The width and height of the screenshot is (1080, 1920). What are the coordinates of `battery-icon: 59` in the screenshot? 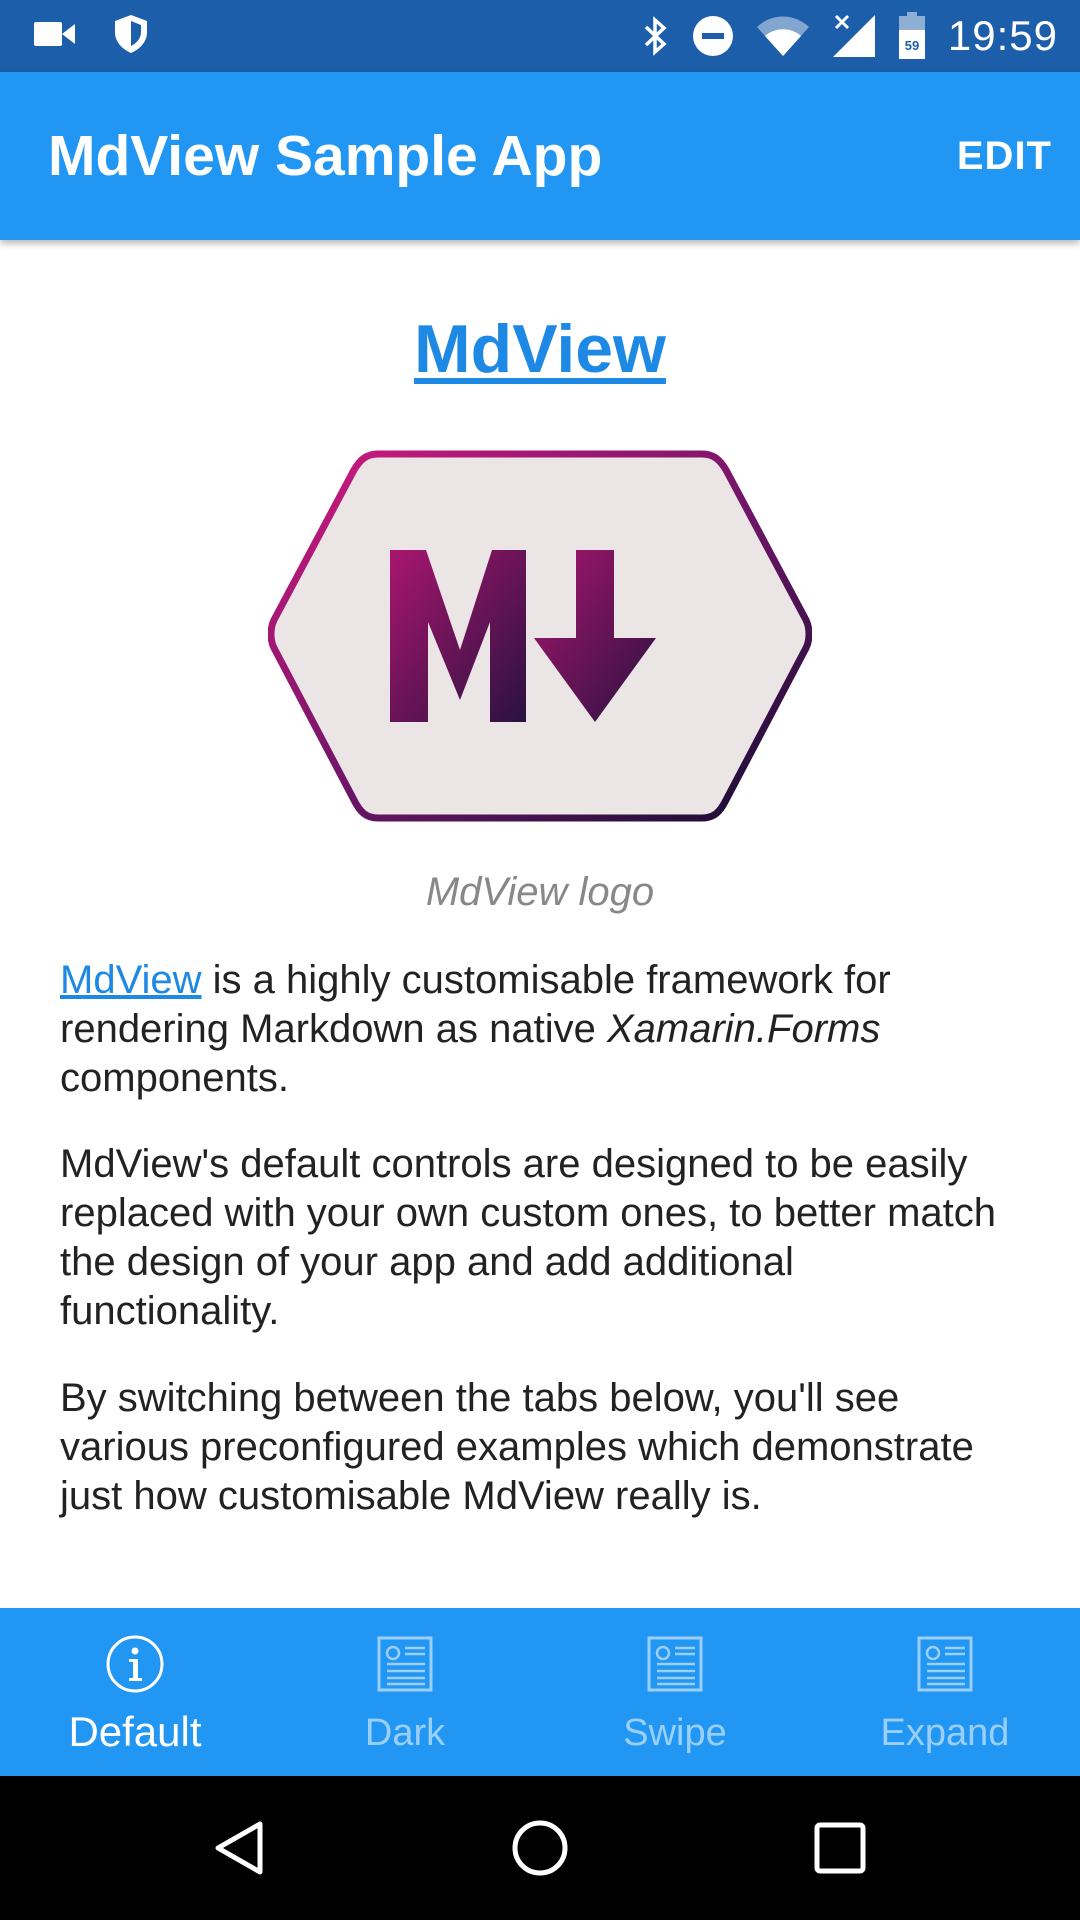 It's located at (911, 35).